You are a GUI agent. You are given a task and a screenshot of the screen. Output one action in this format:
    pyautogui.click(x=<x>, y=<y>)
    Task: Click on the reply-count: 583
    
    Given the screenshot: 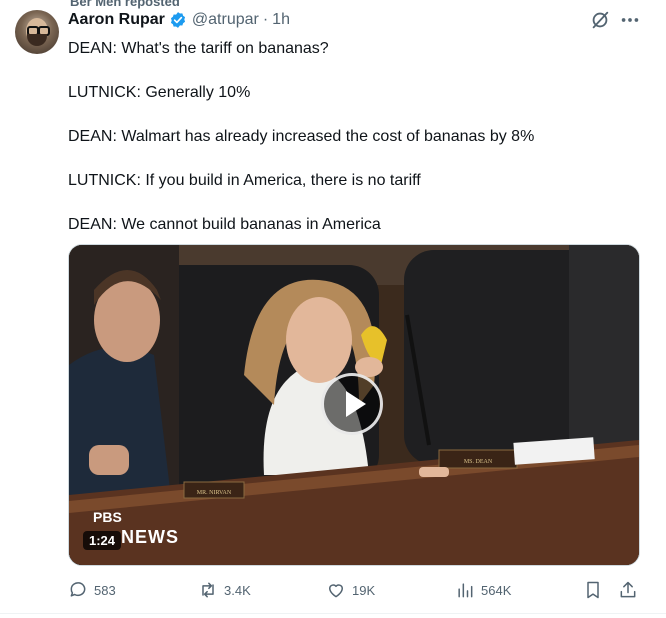 What is the action you would take?
    pyautogui.click(x=105, y=590)
    